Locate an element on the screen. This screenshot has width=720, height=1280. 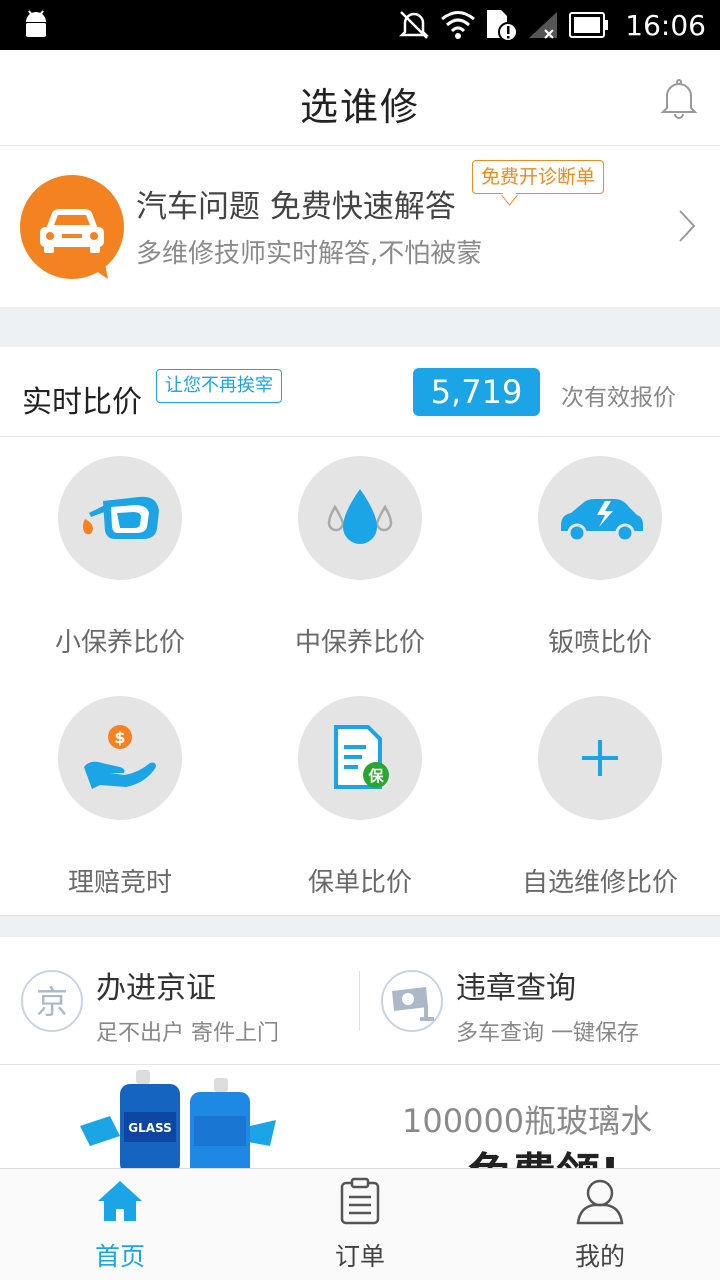
status-bar: 16:06 is located at coordinates (360, 25).